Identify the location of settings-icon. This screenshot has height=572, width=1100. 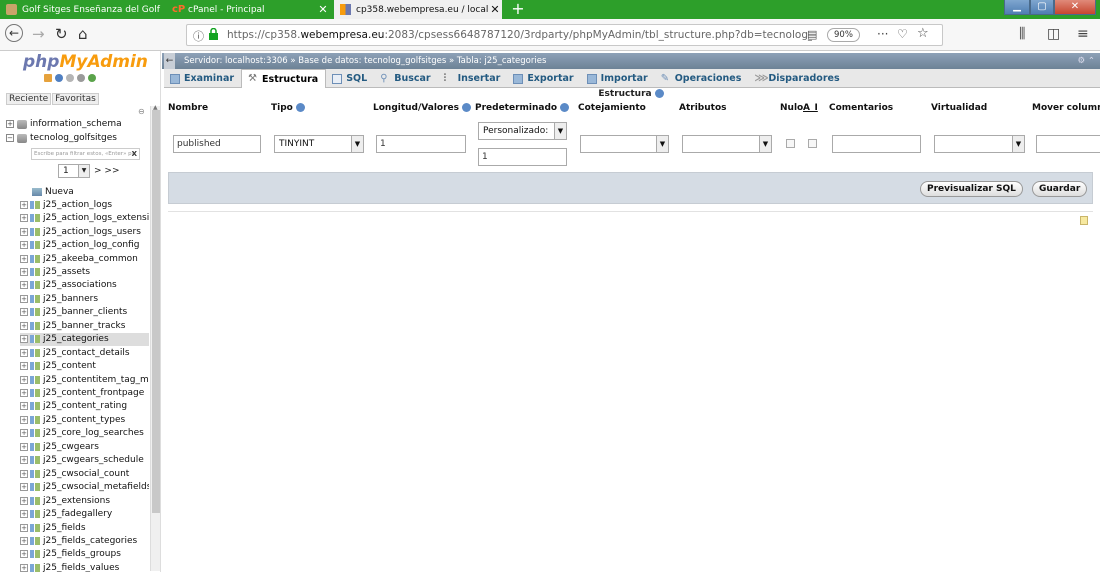
(81, 78).